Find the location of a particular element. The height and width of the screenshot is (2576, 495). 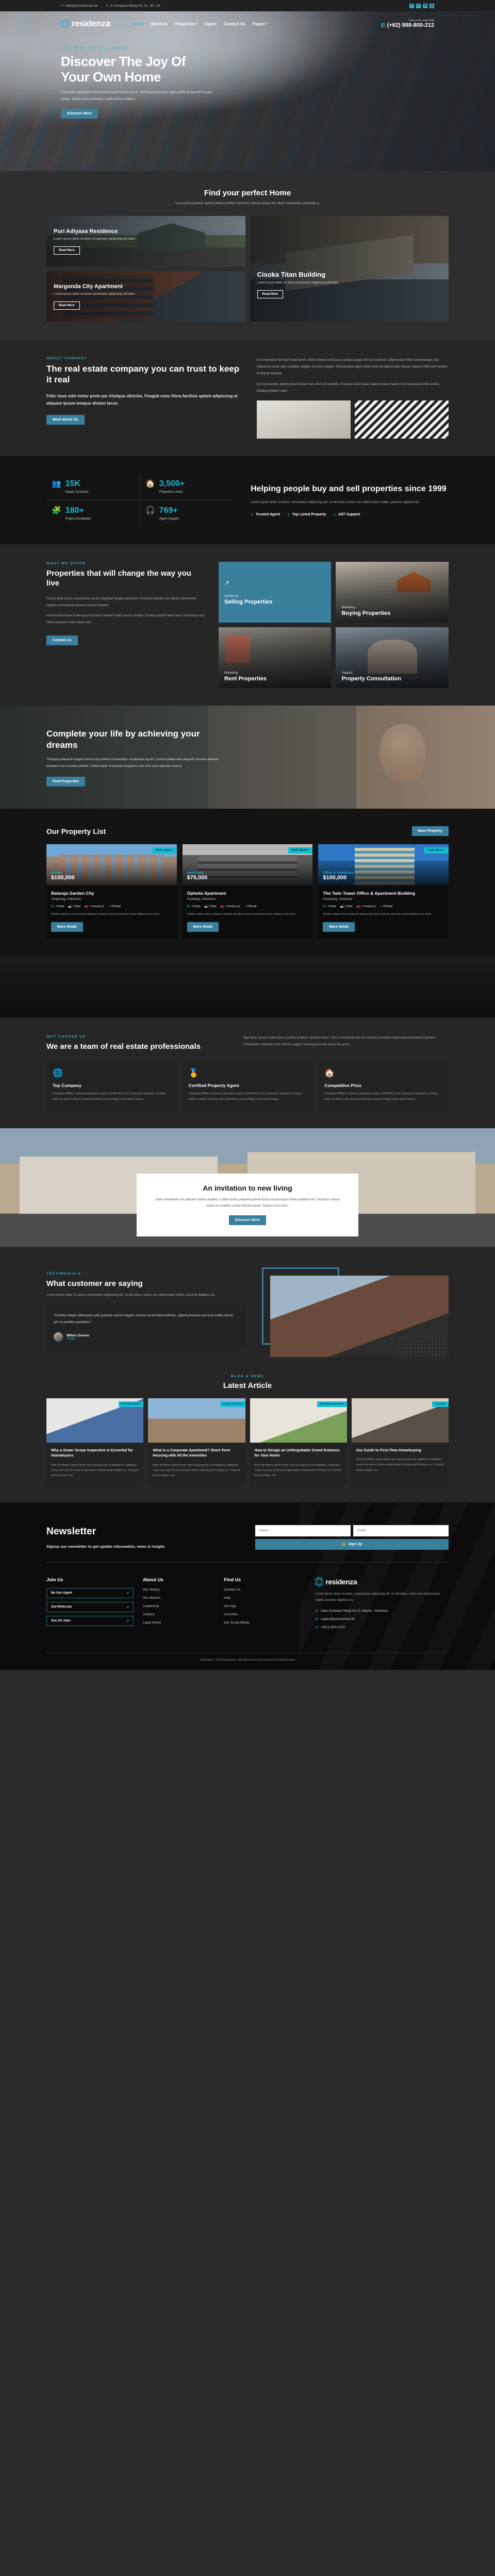

residenza-logo-icon is located at coordinates (319, 1581).